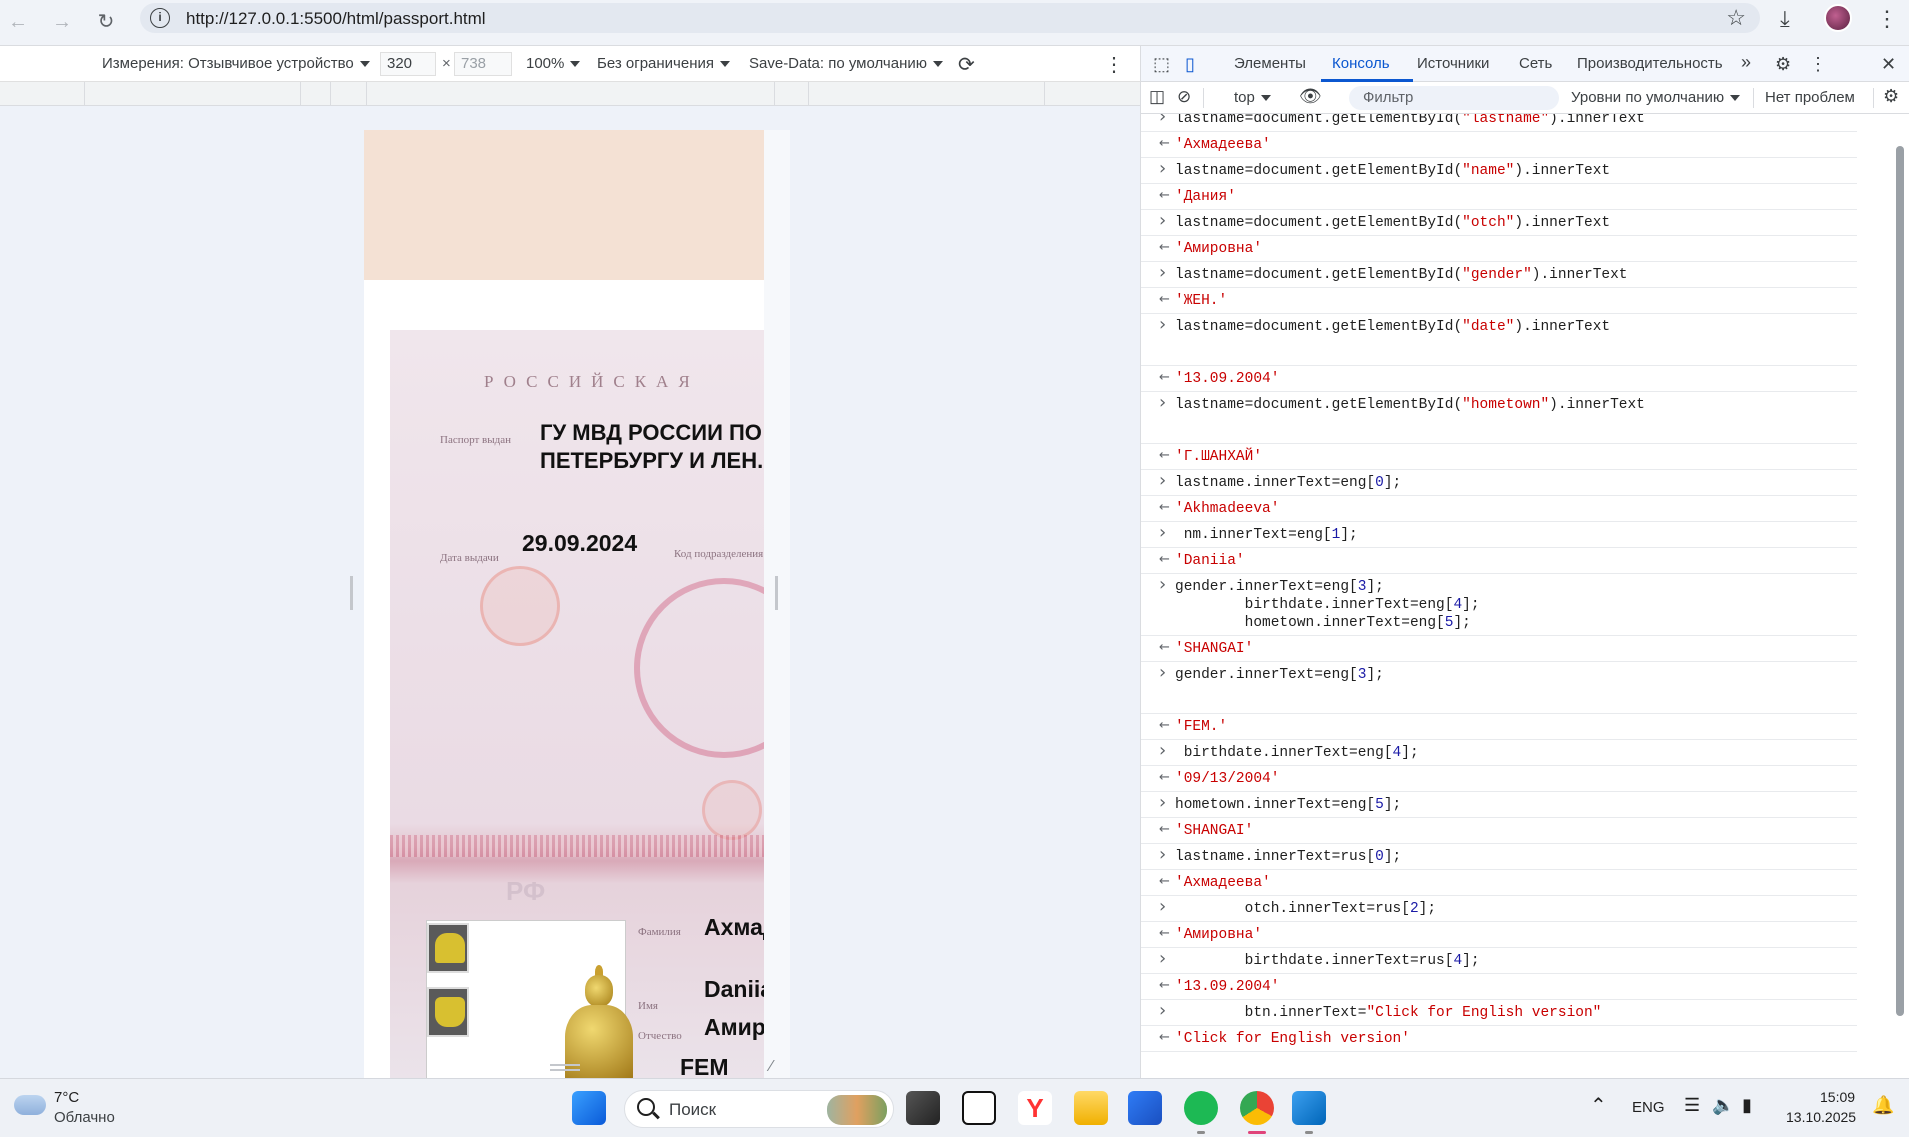 The height and width of the screenshot is (1137, 1909). What do you see at coordinates (66, 1097) in the screenshot?
I see `weather-temp: 7°C` at bounding box center [66, 1097].